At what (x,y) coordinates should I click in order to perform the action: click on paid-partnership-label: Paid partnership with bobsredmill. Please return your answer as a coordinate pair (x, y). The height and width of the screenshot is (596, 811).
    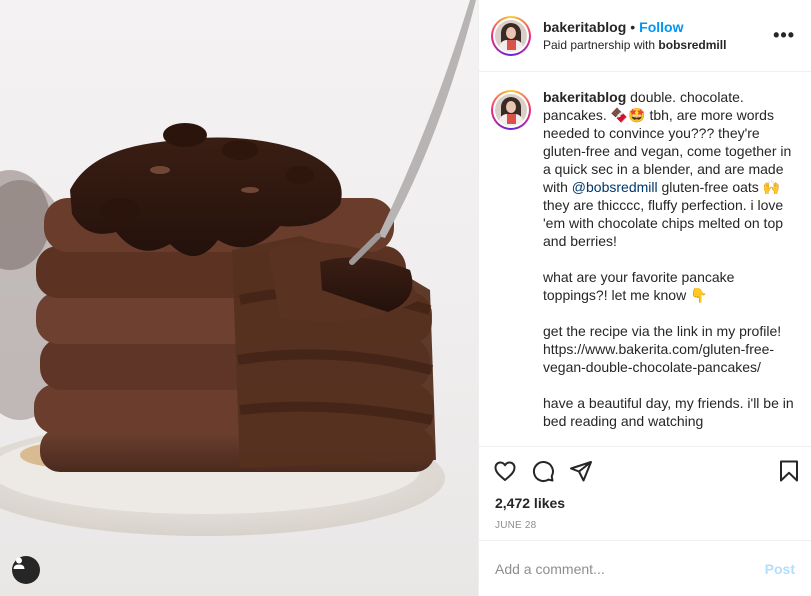
    Looking at the image, I should click on (658, 45).